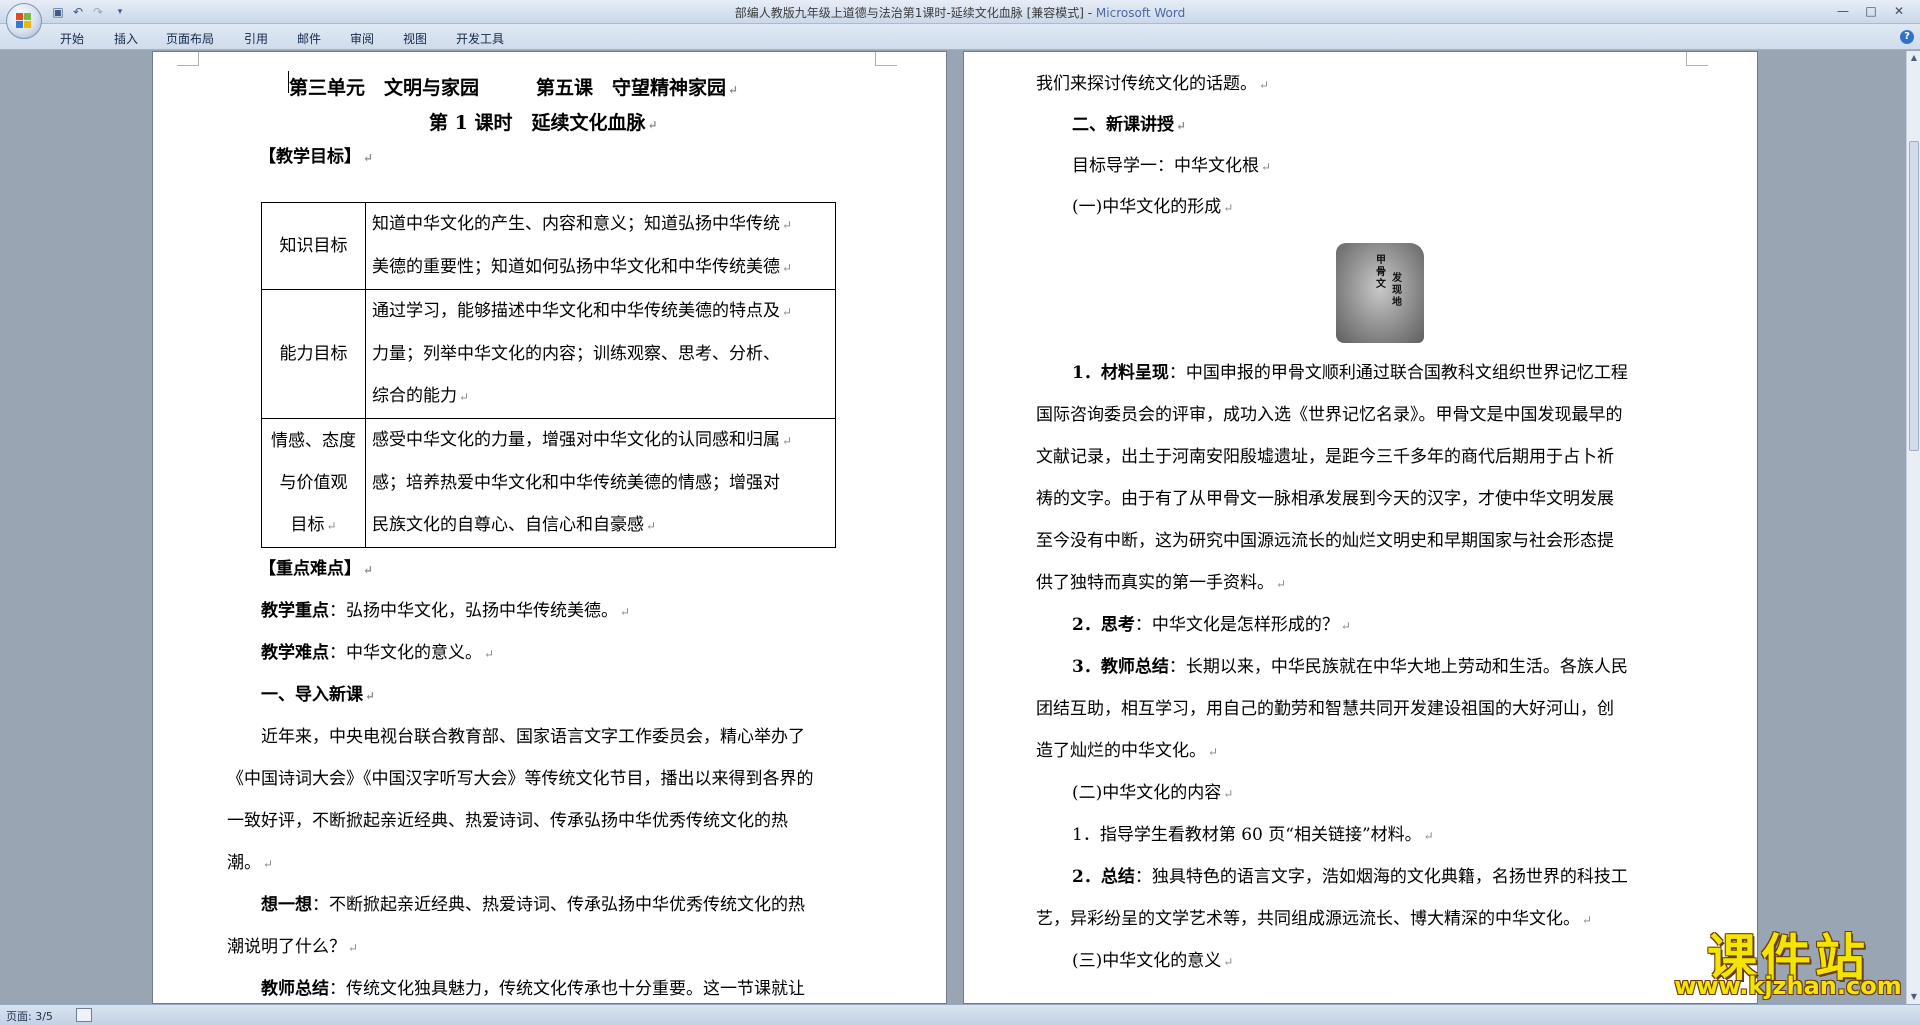 Image resolution: width=1920 pixels, height=1025 pixels. I want to click on page-count: 页面: 3/5, so click(29, 1016).